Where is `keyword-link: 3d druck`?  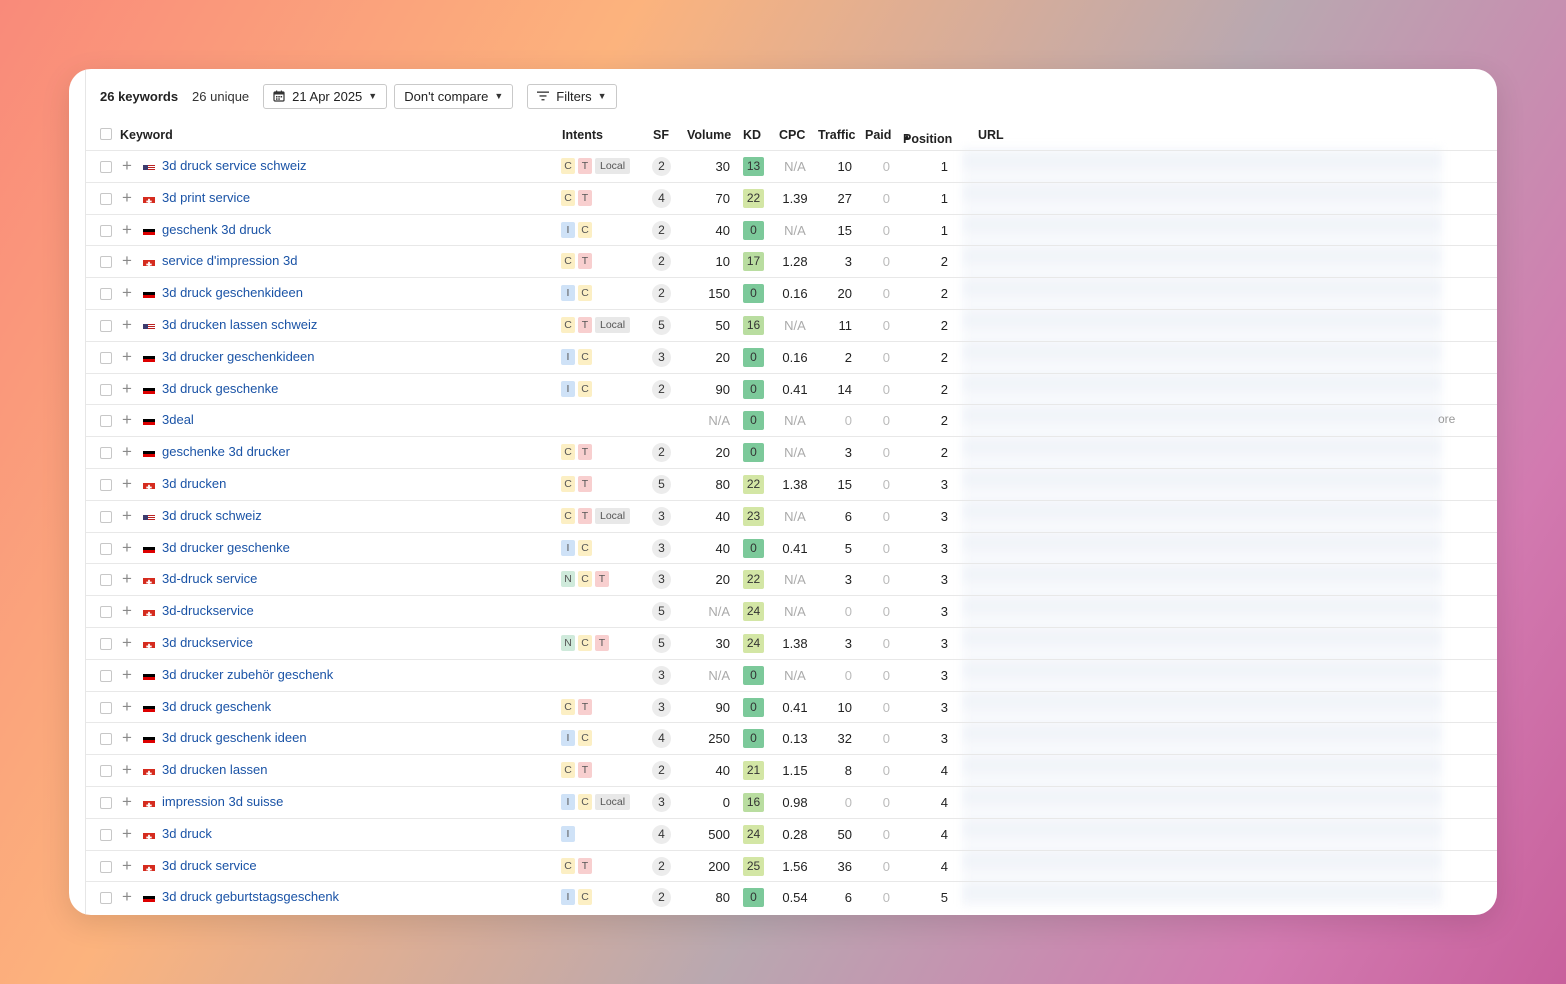
keyword-link: 3d druck is located at coordinates (187, 833).